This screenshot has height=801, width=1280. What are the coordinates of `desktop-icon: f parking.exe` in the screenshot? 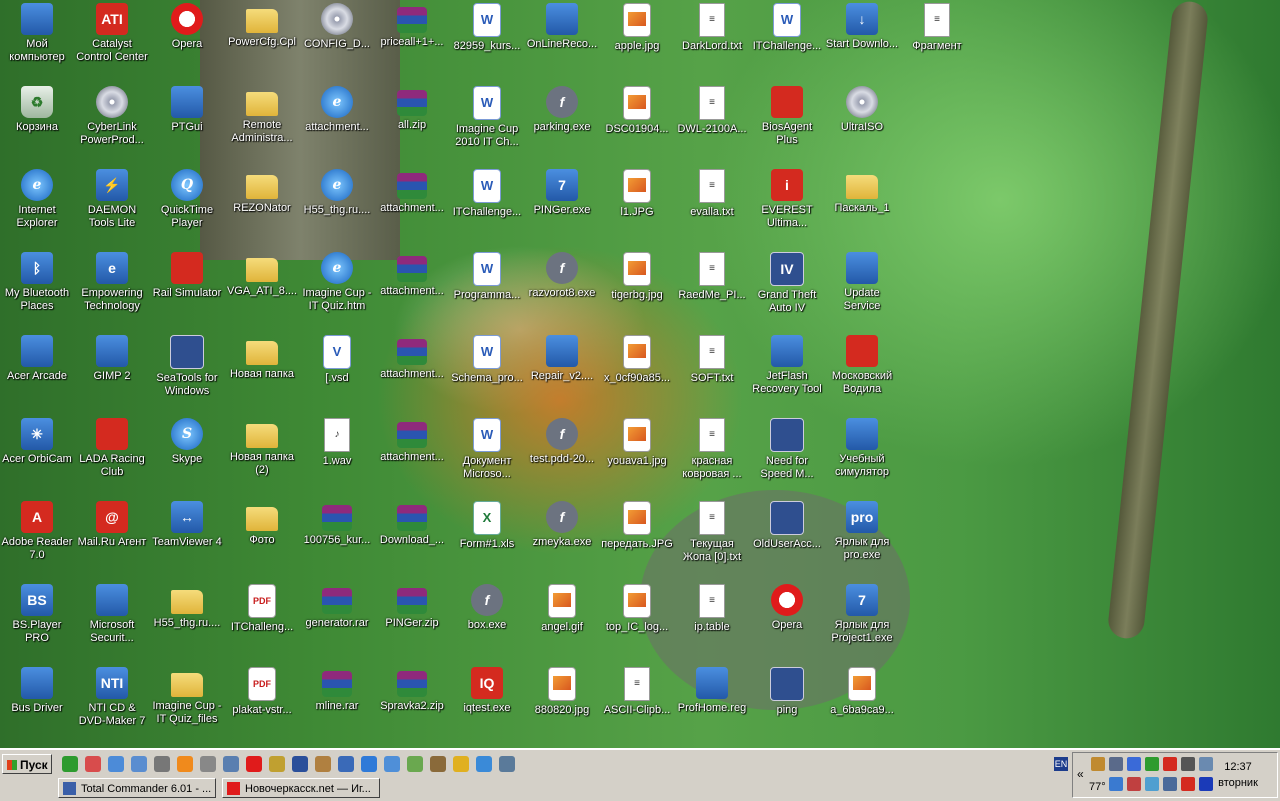 It's located at (562, 126).